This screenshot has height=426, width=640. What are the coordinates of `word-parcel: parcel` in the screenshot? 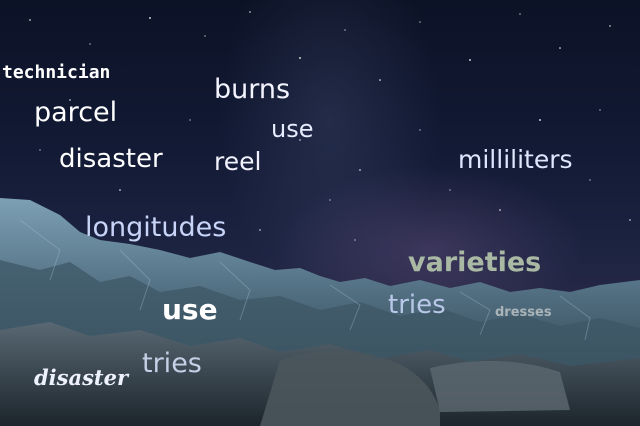 It's located at (76, 112).